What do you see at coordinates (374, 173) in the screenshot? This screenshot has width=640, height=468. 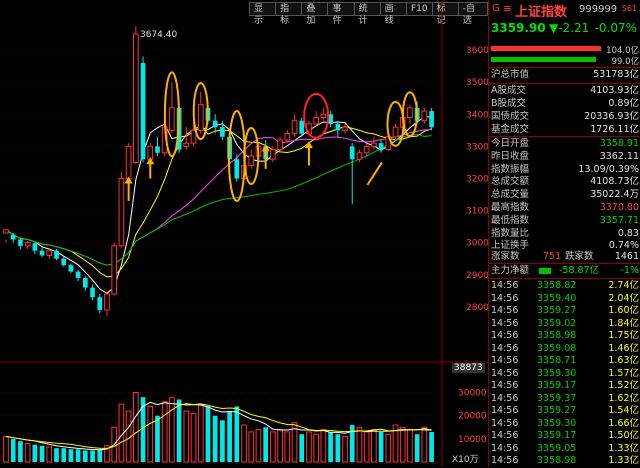 I see `annotation-arrow` at bounding box center [374, 173].